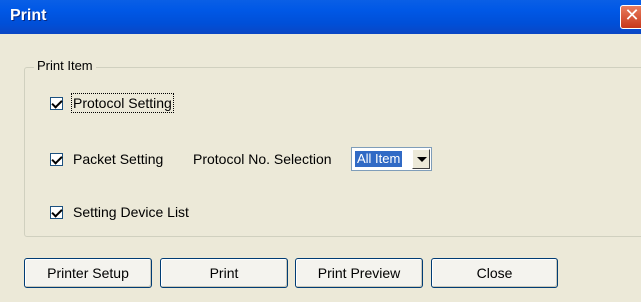  Describe the element at coordinates (118, 159) in the screenshot. I see `packet-setting-label: Packet Setting` at that location.